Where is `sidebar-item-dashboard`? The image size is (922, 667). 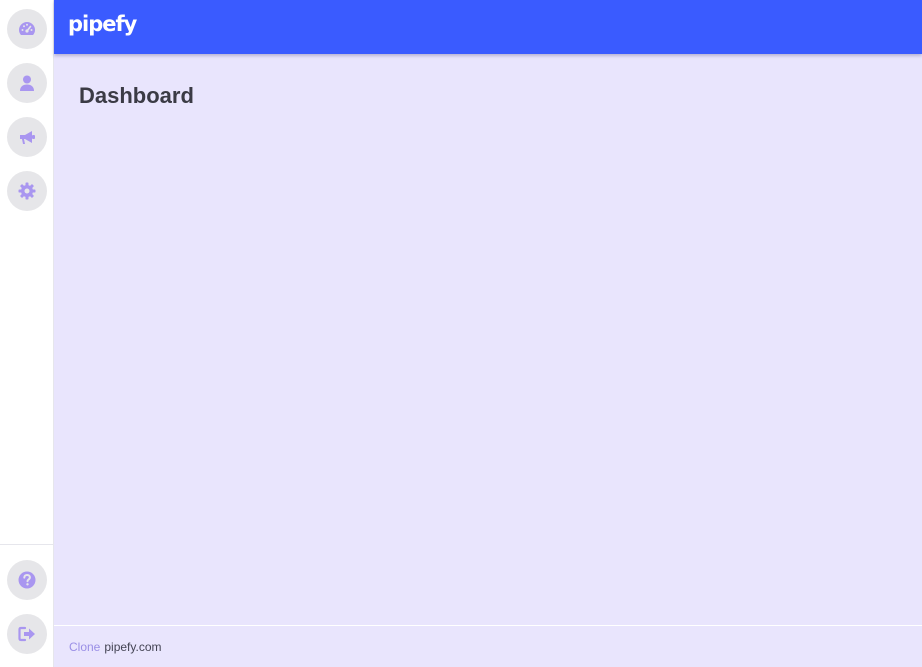 sidebar-item-dashboard is located at coordinates (27, 29).